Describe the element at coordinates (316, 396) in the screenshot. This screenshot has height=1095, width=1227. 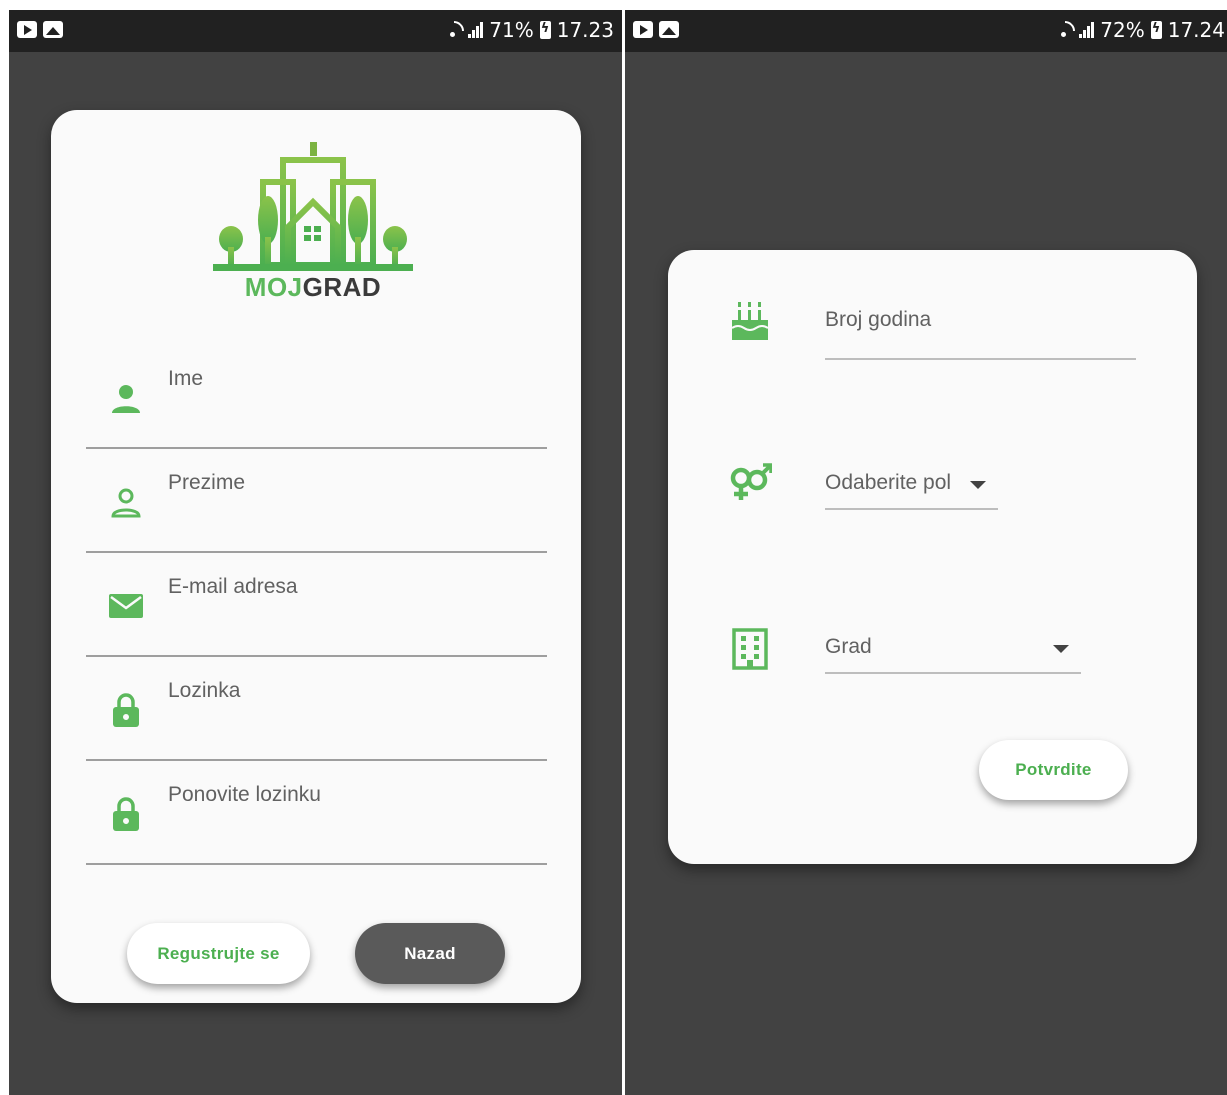
I see `first-name-field: Ime` at that location.